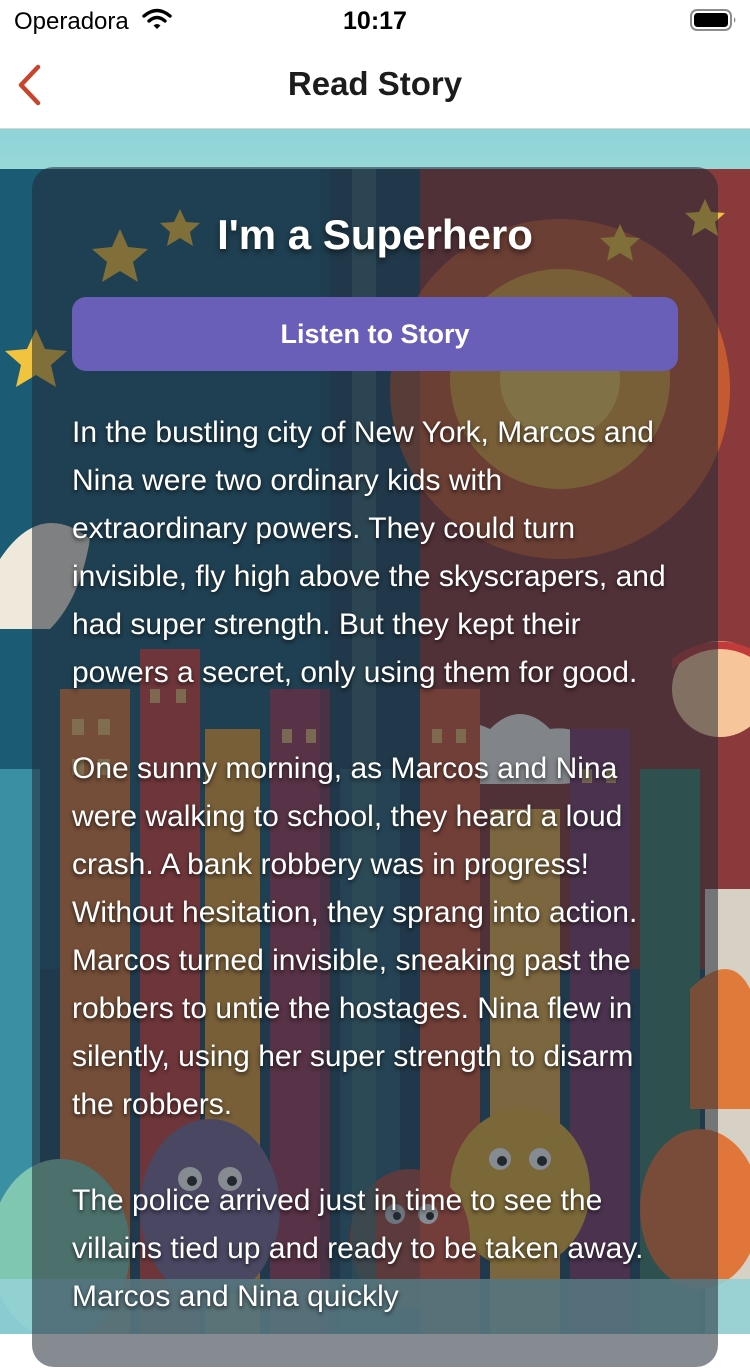 The image size is (750, 1369). Describe the element at coordinates (375, 334) in the screenshot. I see `listen-to-story-button: Listen to Story` at that location.